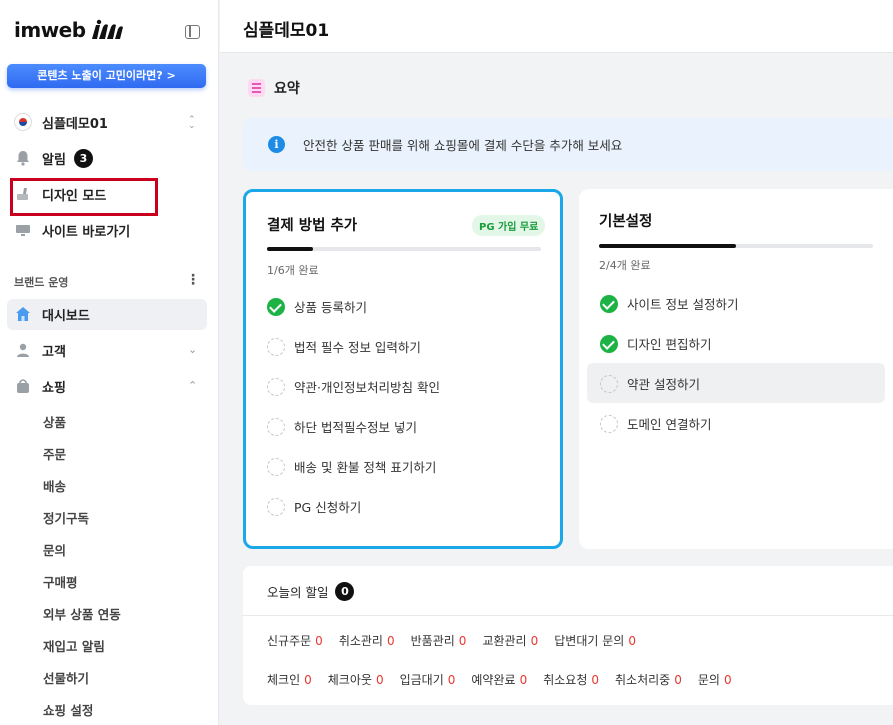  Describe the element at coordinates (314, 506) in the screenshot. I see `task-item: PG 신청하기` at that location.